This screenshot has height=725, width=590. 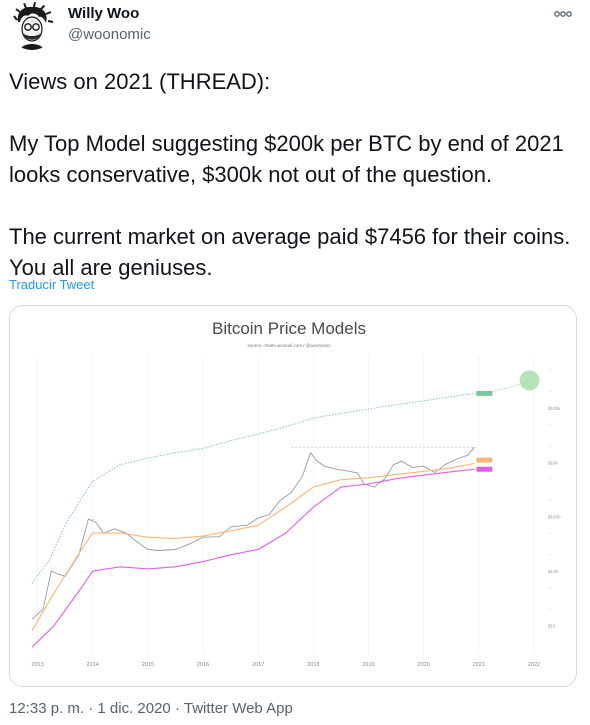 What do you see at coordinates (534, 665) in the screenshot?
I see `x-tick-label: 2022` at bounding box center [534, 665].